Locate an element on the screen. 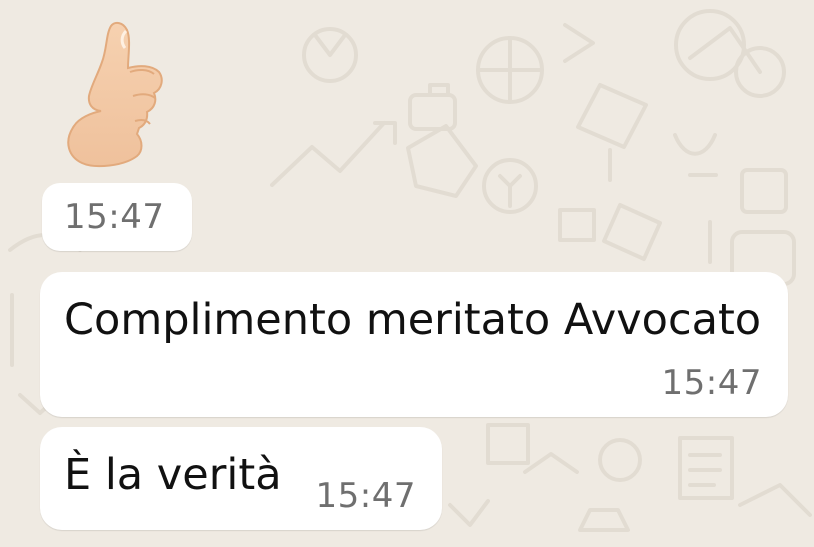  message-text: Complimento meritato Avvocato is located at coordinates (413, 320).